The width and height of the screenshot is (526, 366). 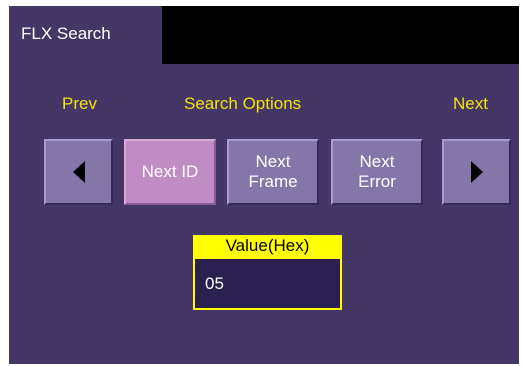 I want to click on value-hex-text: 05, so click(x=214, y=283).